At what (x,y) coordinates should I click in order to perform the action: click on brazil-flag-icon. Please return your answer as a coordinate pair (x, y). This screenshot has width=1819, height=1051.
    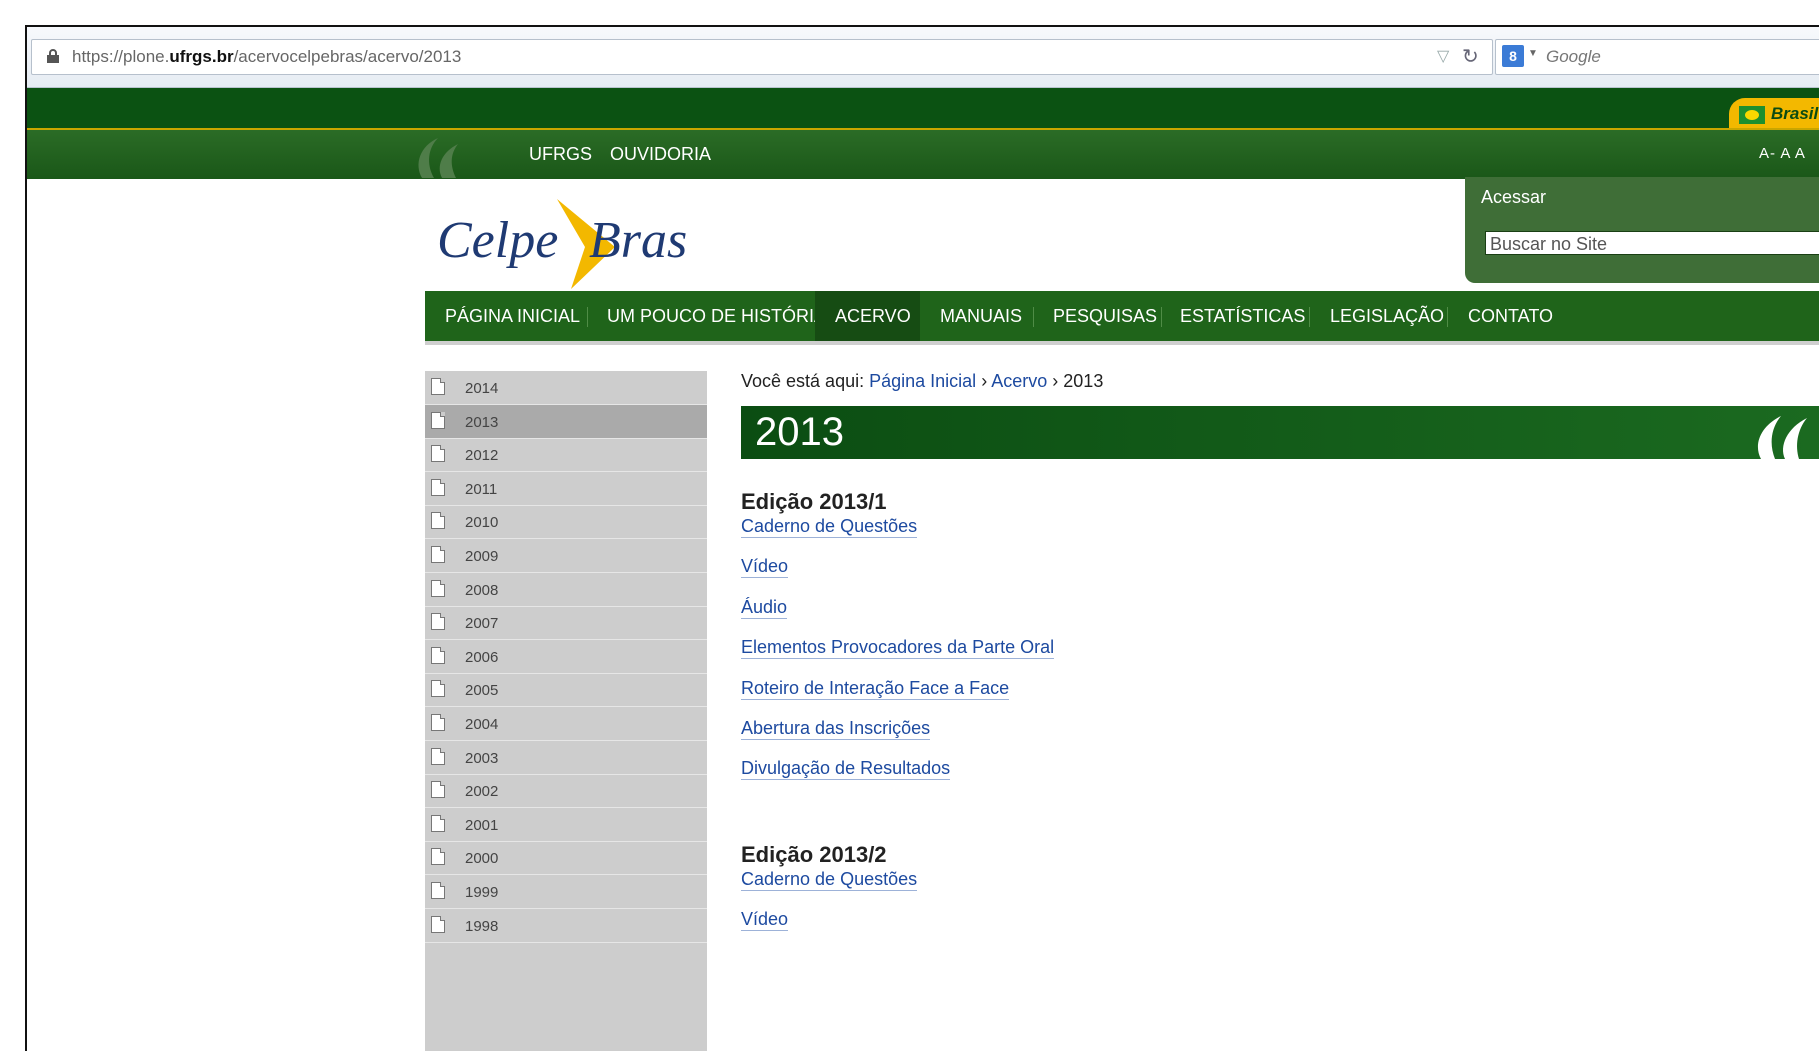
    Looking at the image, I should click on (1752, 115).